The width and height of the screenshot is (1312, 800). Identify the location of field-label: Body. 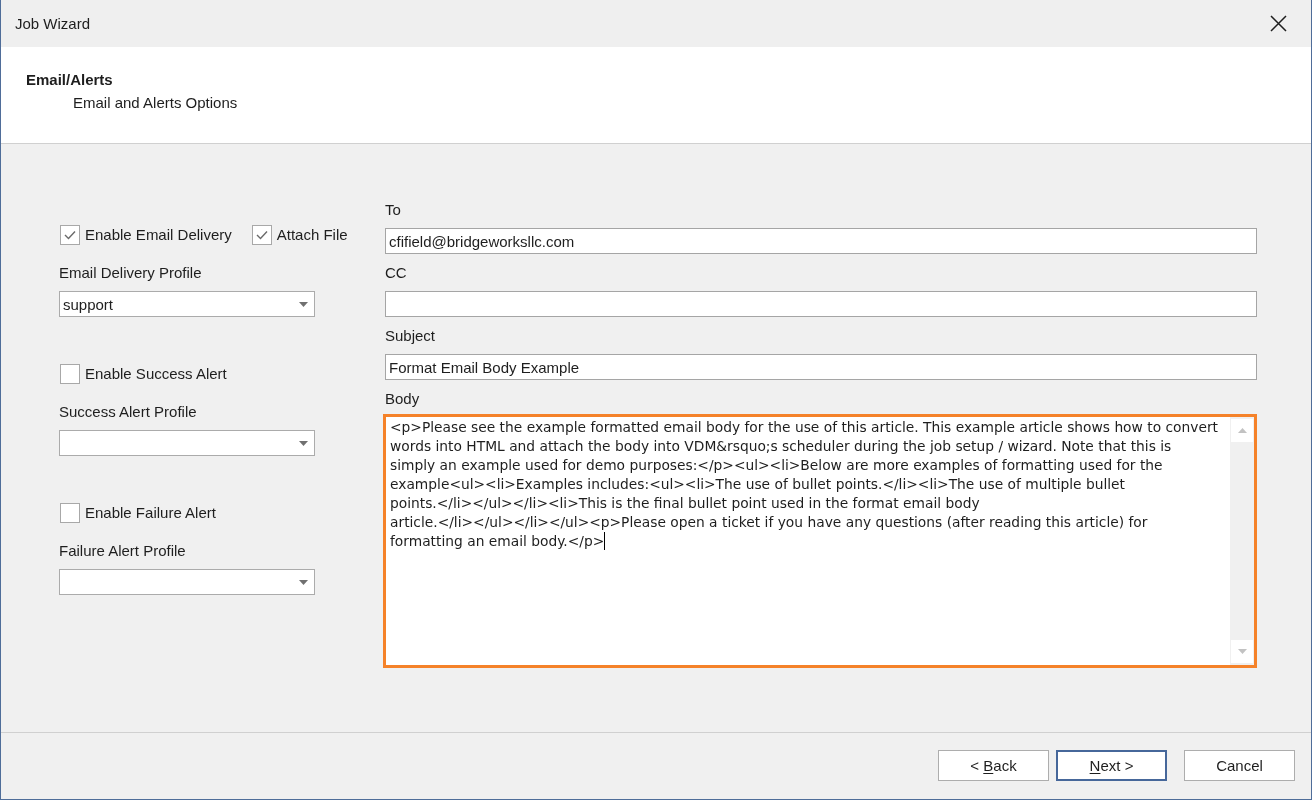
(402, 399).